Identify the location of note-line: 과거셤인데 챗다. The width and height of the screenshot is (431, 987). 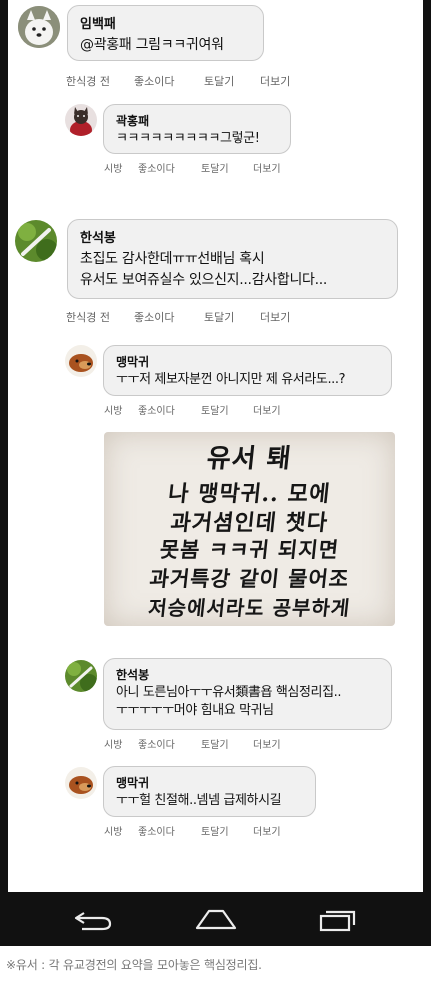
(249, 523).